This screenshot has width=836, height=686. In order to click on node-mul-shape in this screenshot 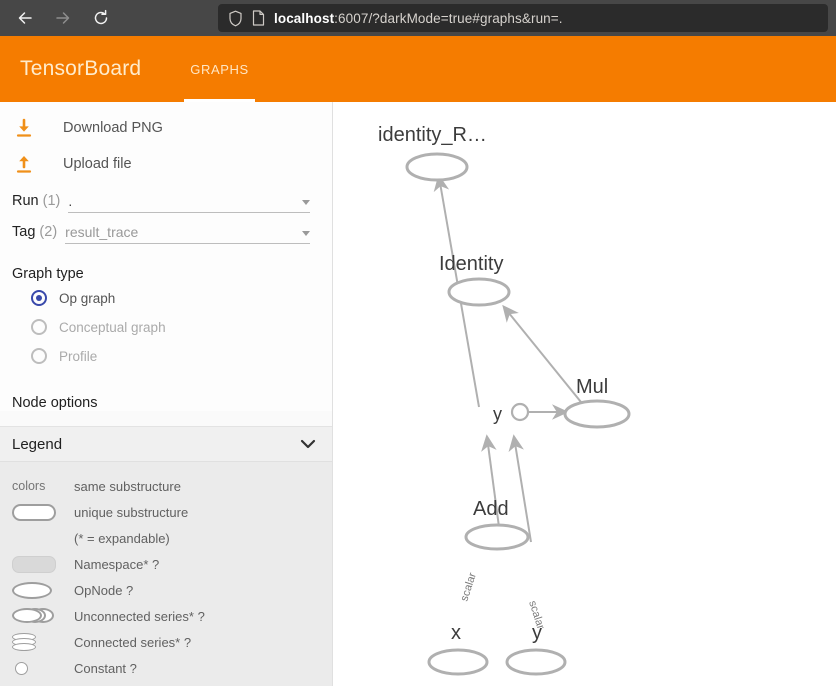, I will do `click(597, 414)`.